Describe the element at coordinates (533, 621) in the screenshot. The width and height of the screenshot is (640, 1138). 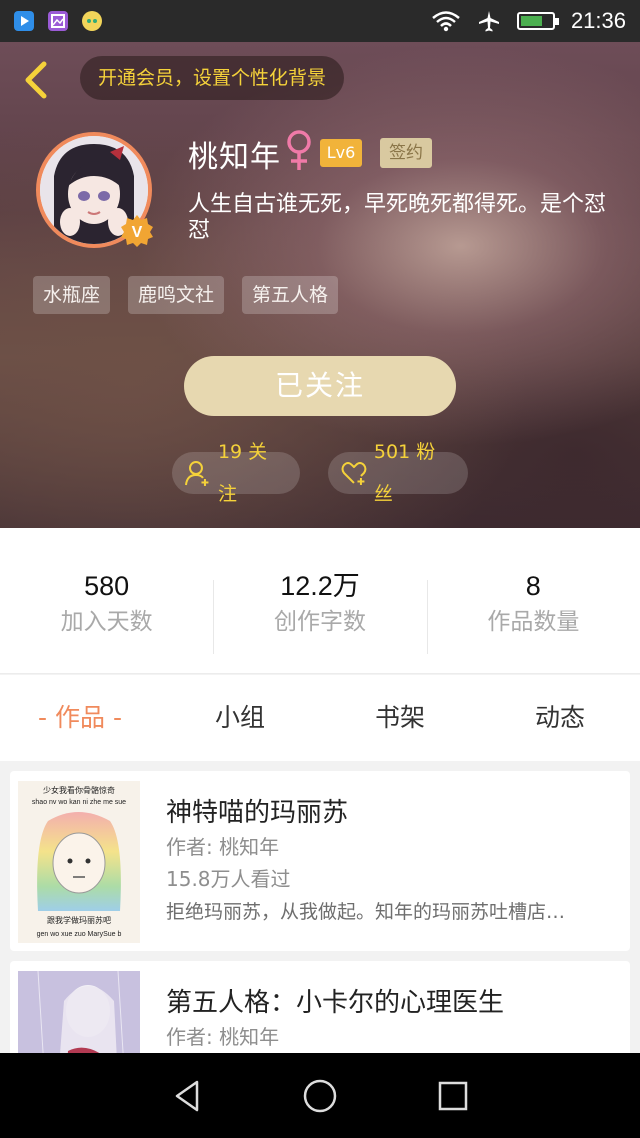
I see `stat-label: 作品数量` at that location.